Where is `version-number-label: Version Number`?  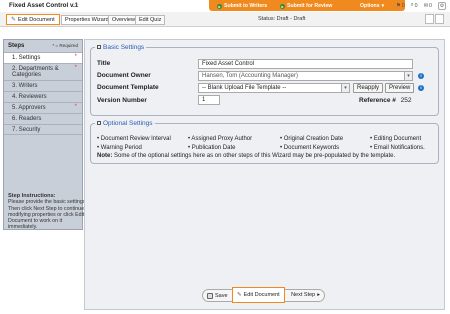 version-number-label: Version Number is located at coordinates (122, 100).